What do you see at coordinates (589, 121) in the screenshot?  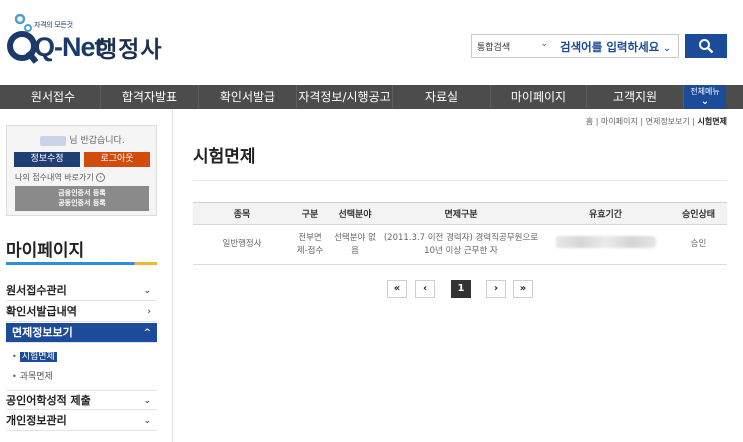 I see `breadcrumb-home: 홈` at bounding box center [589, 121].